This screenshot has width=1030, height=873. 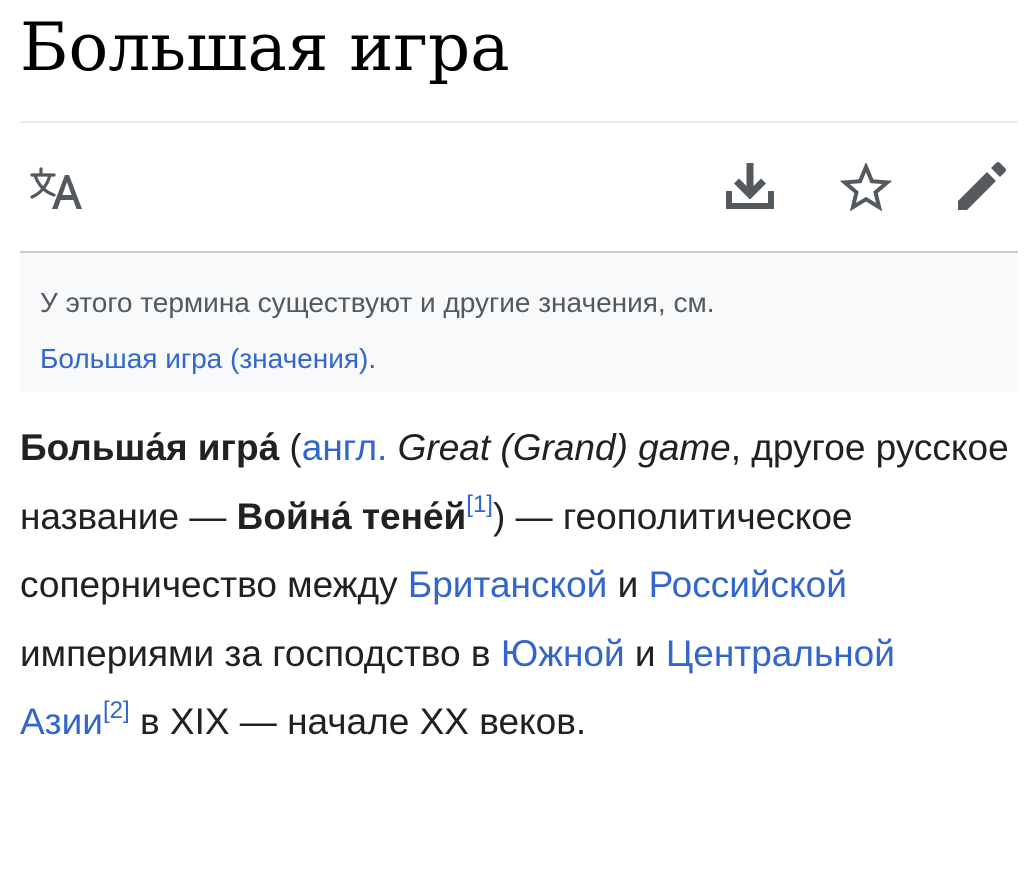 What do you see at coordinates (116, 710) in the screenshot?
I see `reference-2-link: [2]` at bounding box center [116, 710].